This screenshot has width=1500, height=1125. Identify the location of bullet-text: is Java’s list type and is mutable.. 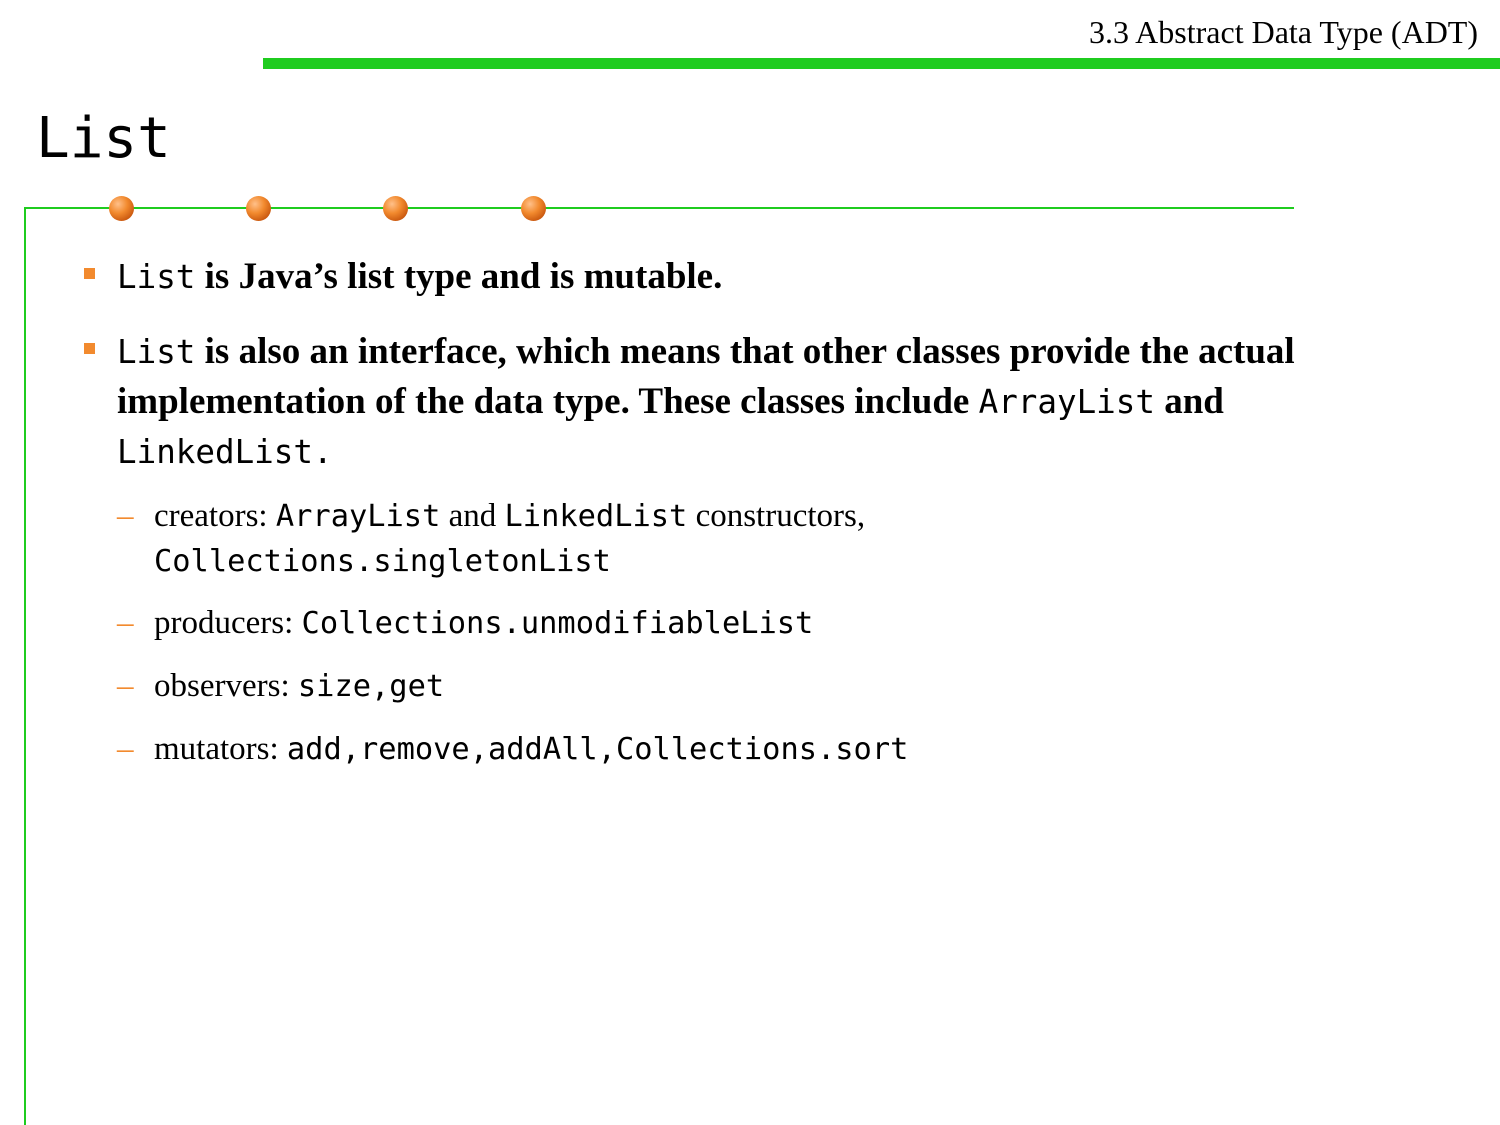
(459, 276).